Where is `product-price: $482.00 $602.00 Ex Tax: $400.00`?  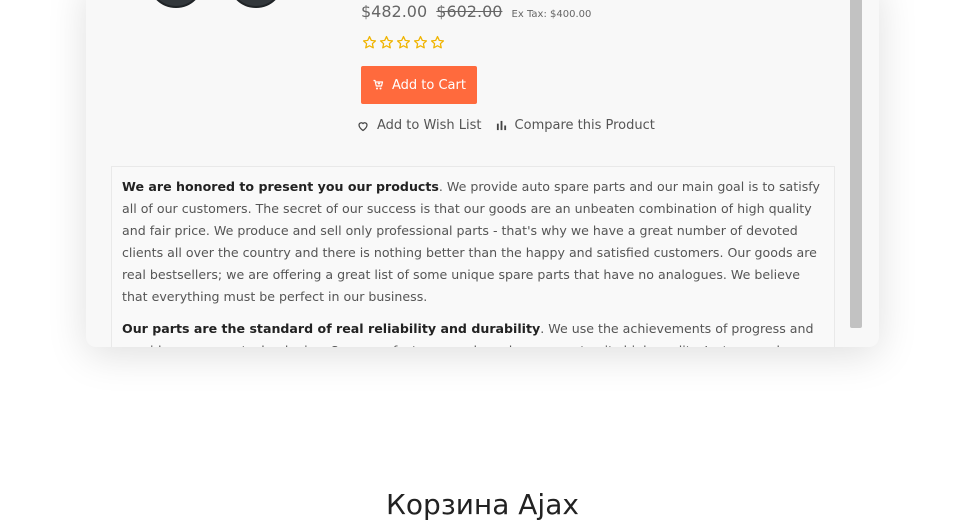
product-price: $482.00 $602.00 Ex Tax: $400.00 is located at coordinates (476, 11).